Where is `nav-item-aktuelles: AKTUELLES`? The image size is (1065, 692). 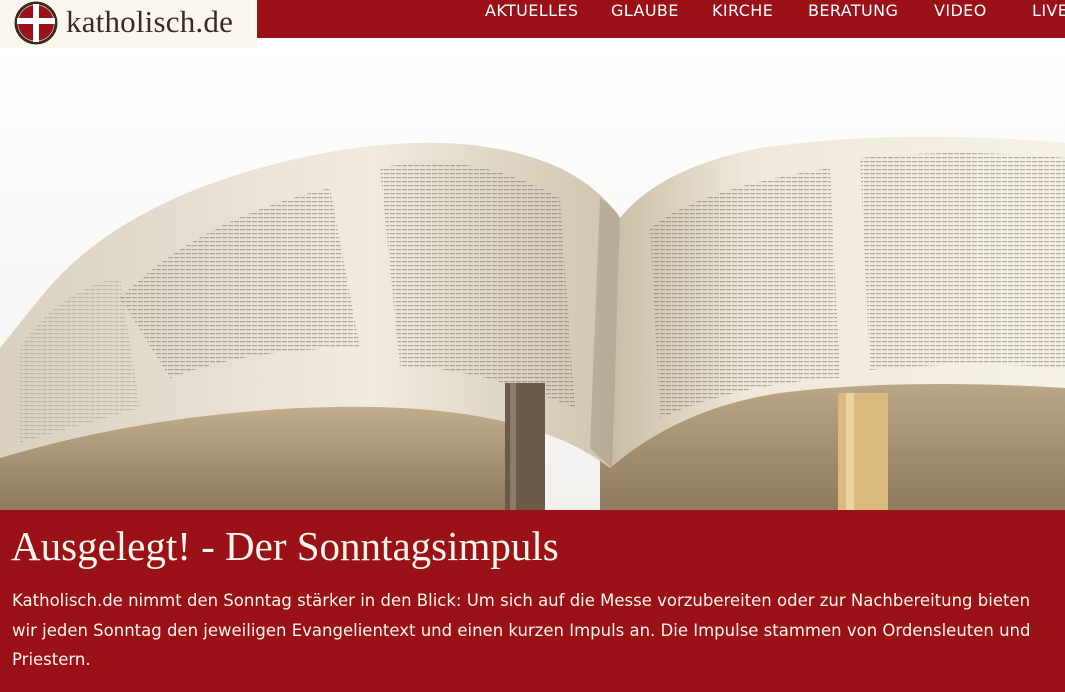 nav-item-aktuelles: AKTUELLES is located at coordinates (531, 10).